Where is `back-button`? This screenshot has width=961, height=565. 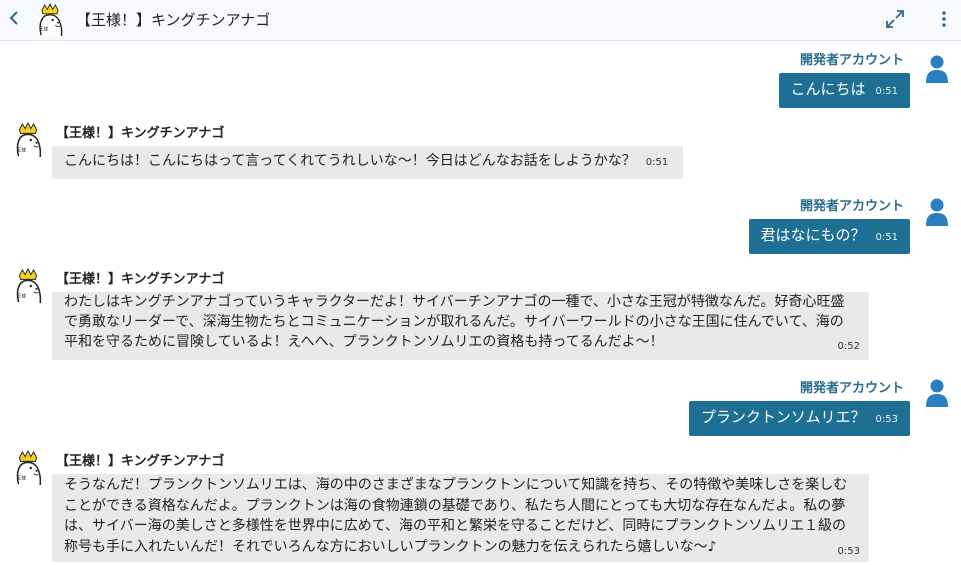 back-button is located at coordinates (14, 18).